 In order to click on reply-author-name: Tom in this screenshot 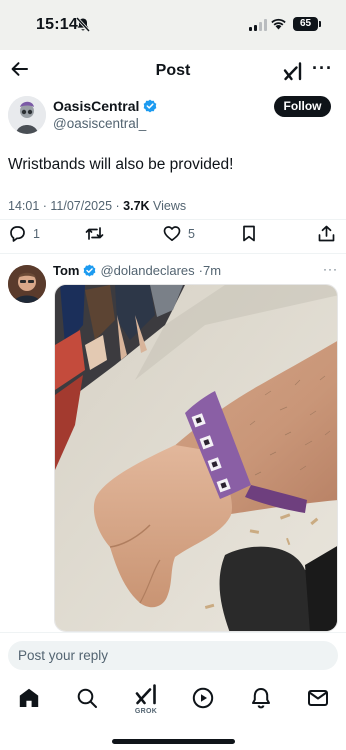, I will do `click(66, 270)`.